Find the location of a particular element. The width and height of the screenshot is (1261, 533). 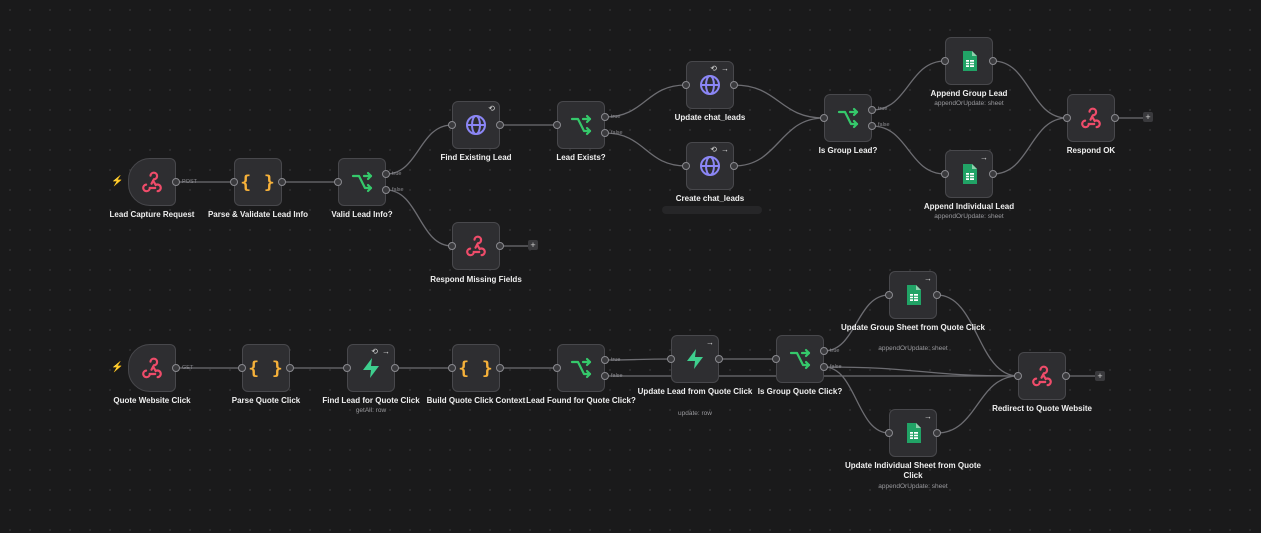

node-quote-website-click is located at coordinates (152, 368).